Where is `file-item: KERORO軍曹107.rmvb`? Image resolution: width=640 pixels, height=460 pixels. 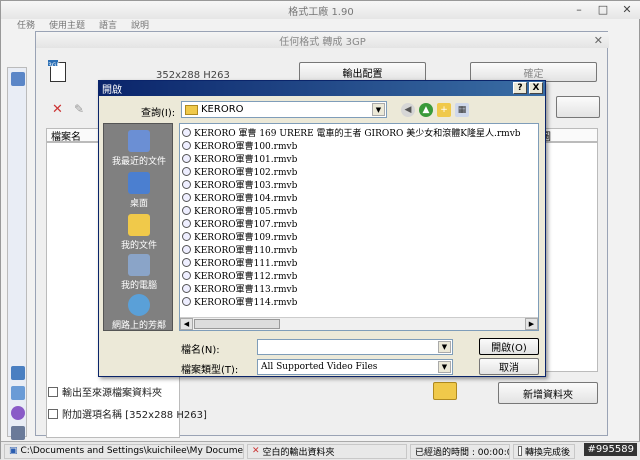
file-item: KERORO軍曹107.rmvb is located at coordinates (240, 223).